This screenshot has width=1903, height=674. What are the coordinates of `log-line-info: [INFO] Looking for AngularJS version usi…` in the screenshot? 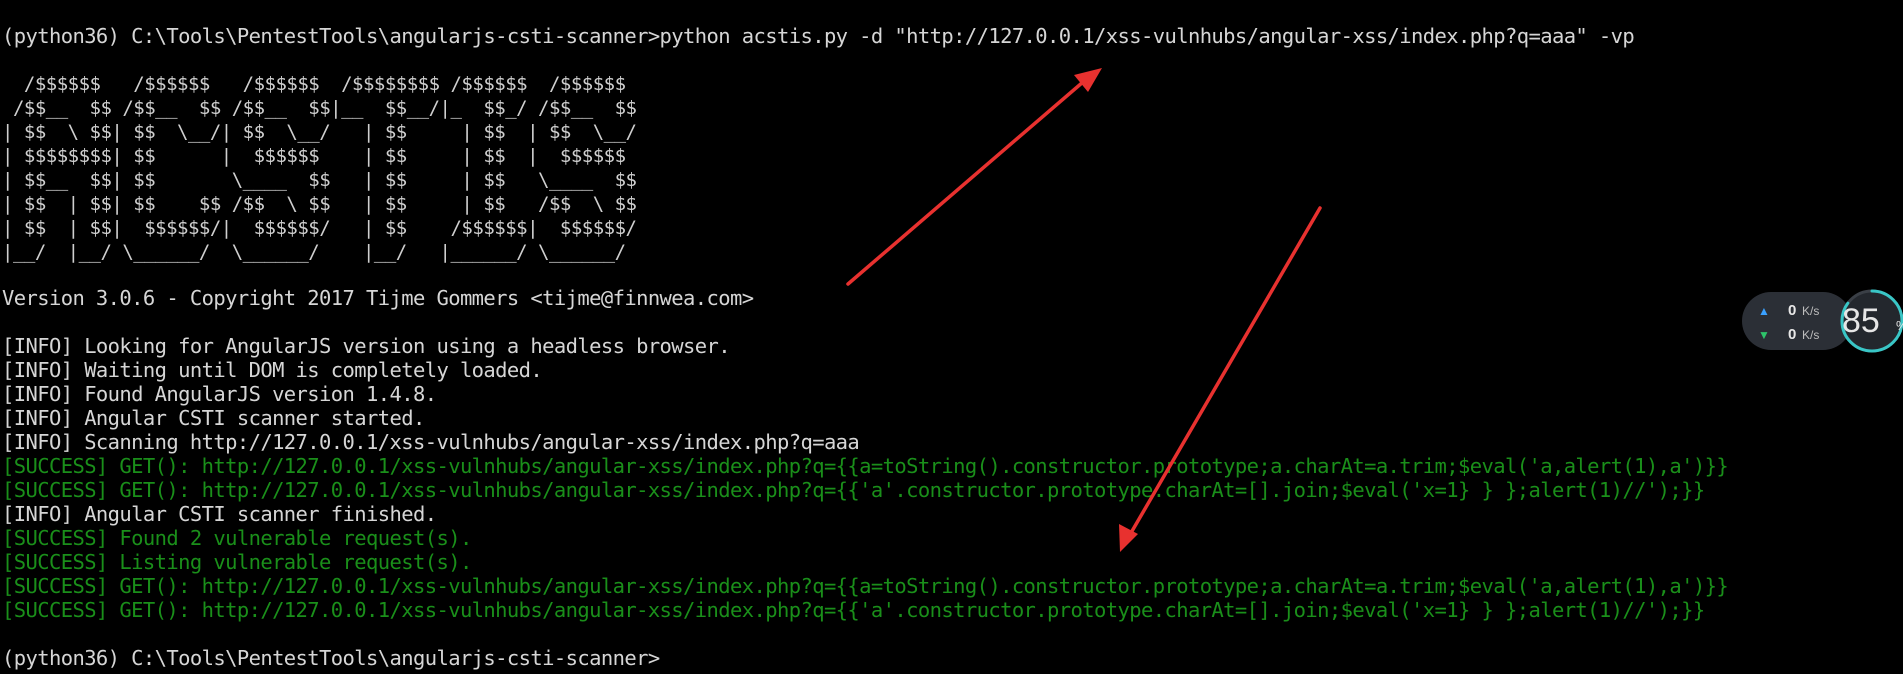 It's located at (366, 346).